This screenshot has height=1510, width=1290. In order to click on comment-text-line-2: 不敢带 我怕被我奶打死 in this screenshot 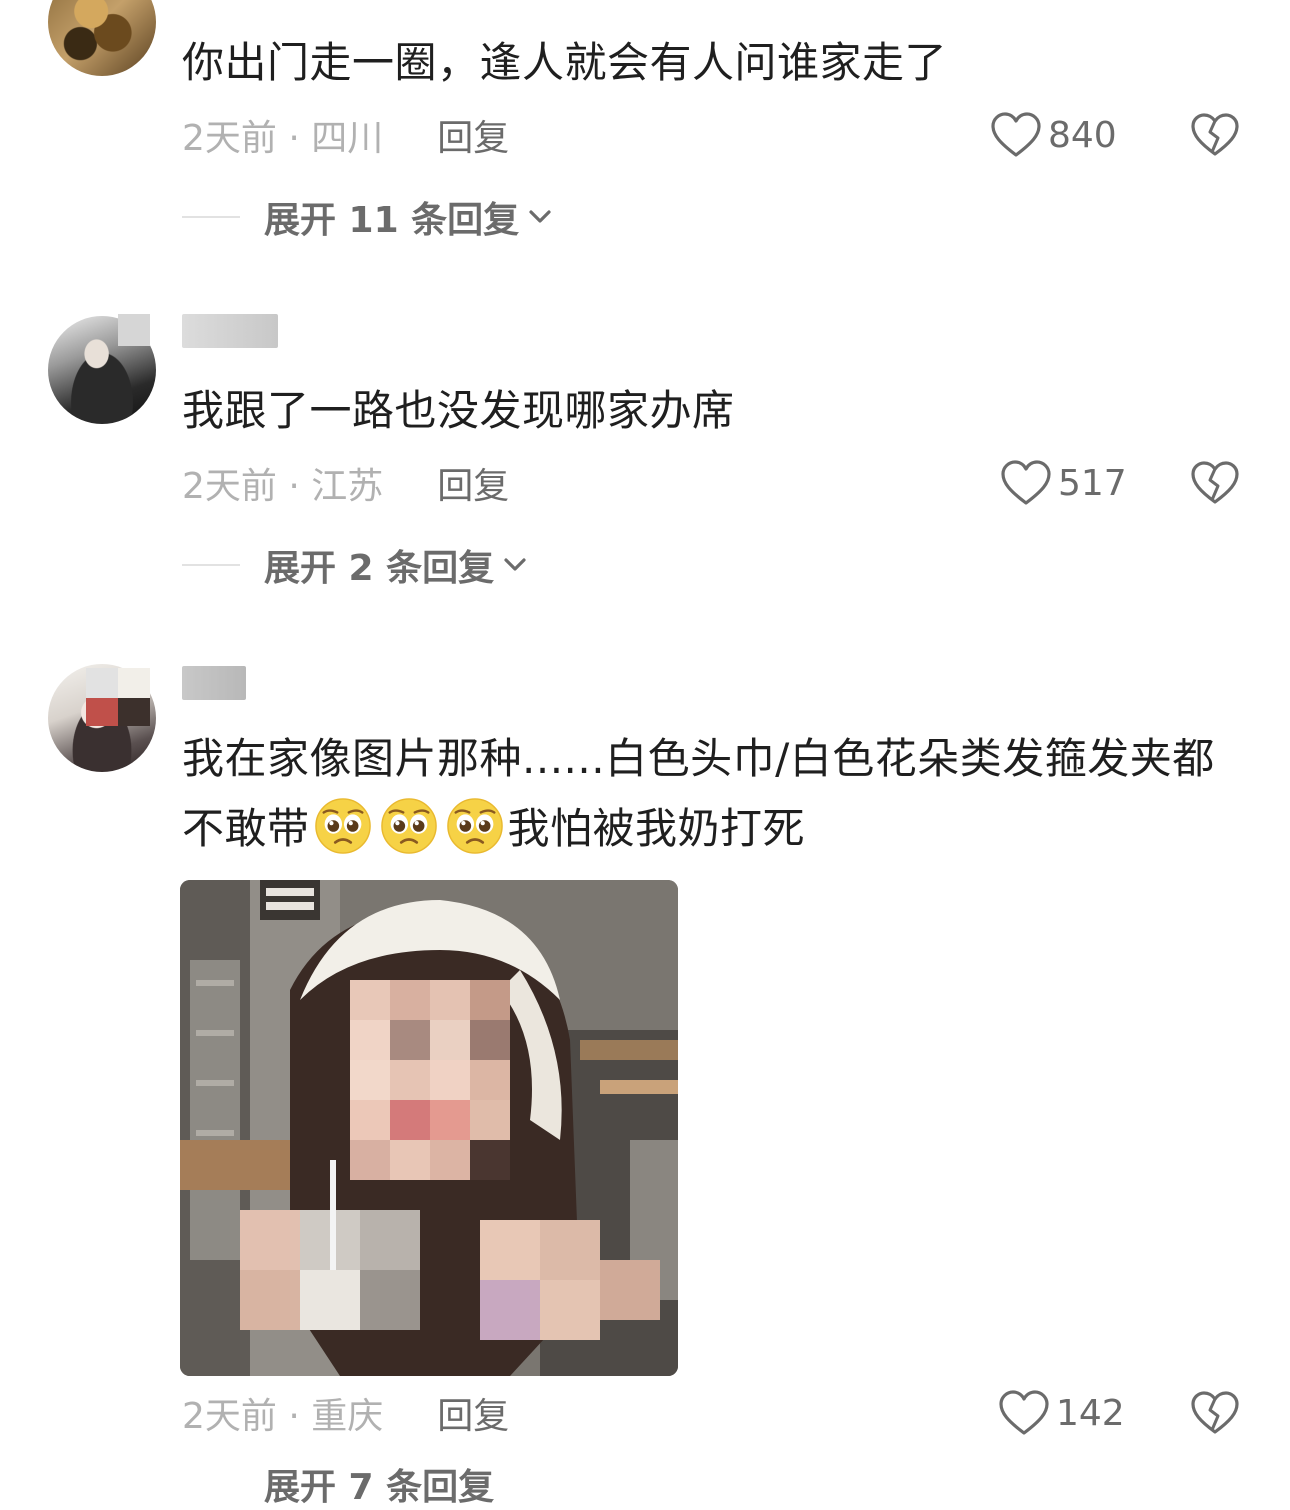, I will do `click(717, 829)`.